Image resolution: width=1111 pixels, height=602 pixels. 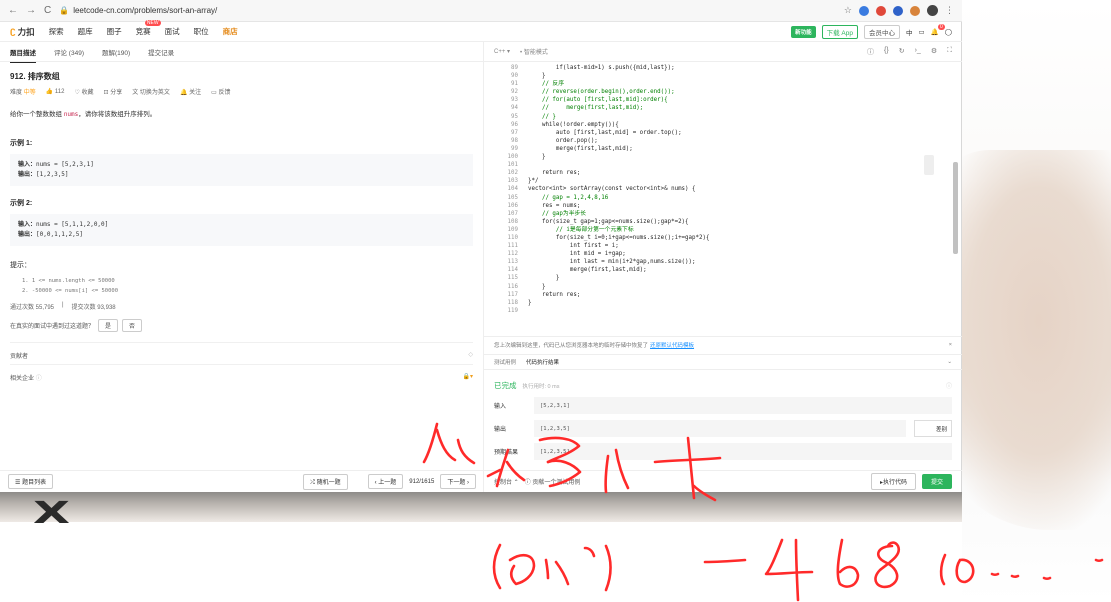 I want to click on collapse-icon: ⌄, so click(x=949, y=362).